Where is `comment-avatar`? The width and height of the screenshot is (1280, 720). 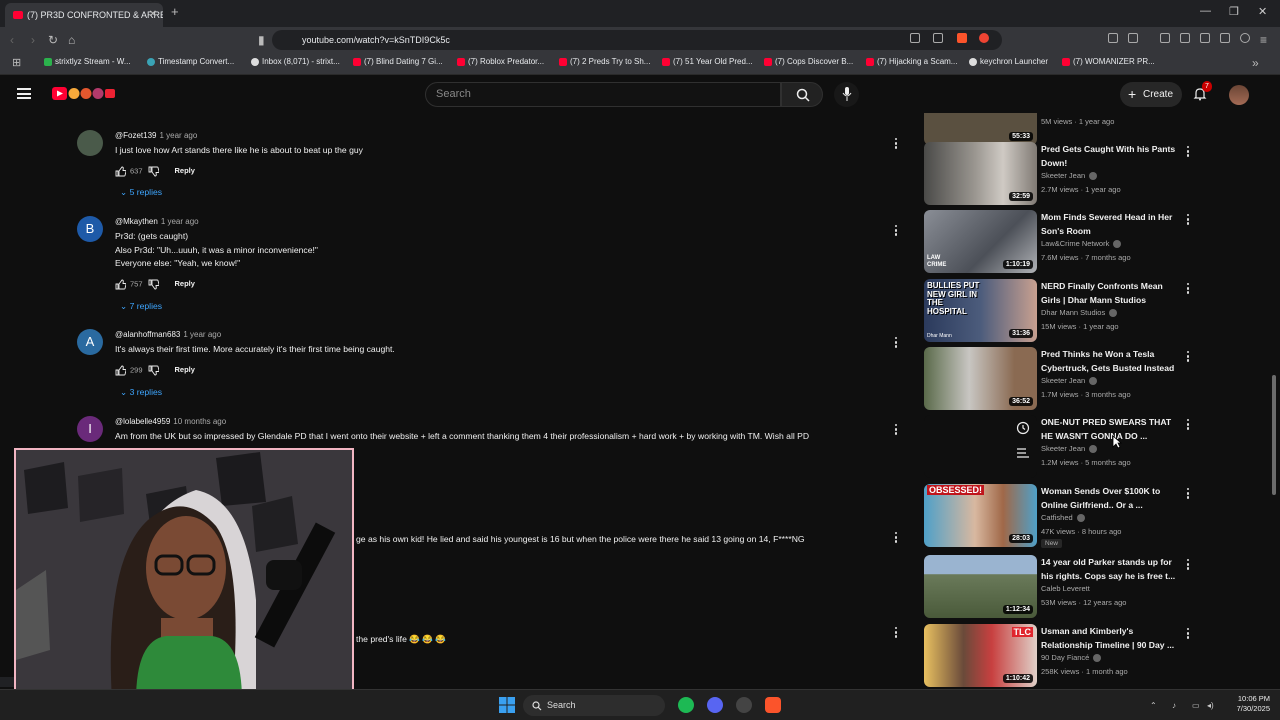
comment-avatar is located at coordinates (90, 143).